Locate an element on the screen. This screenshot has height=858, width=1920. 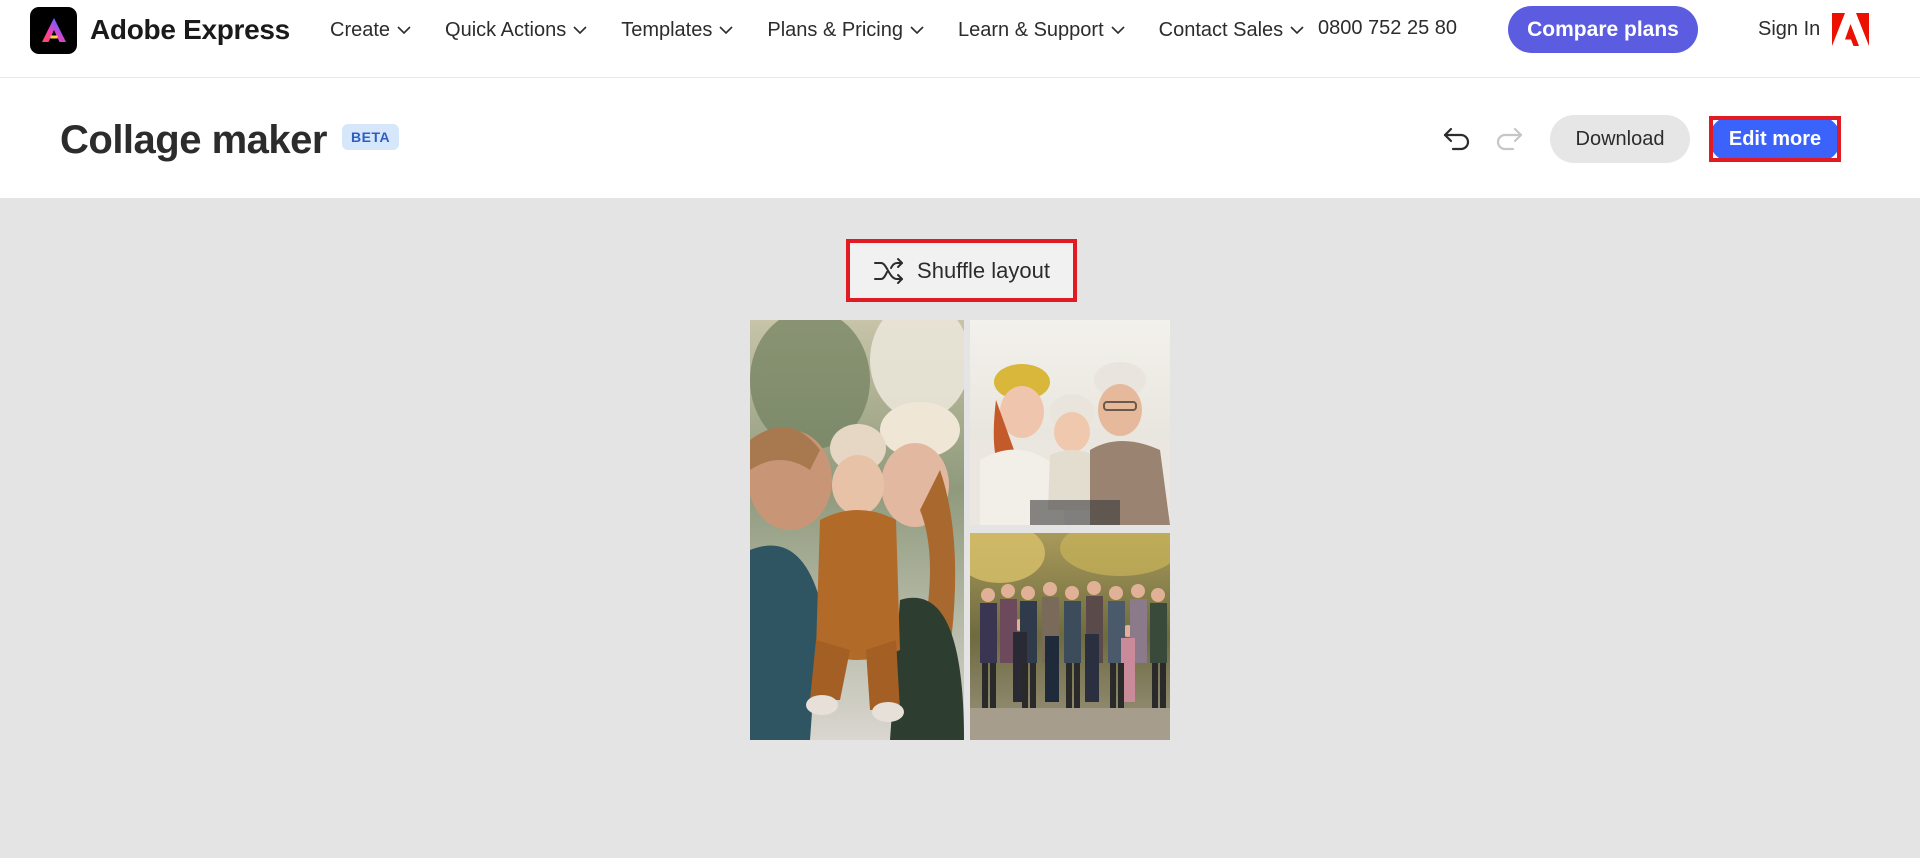
undo-icon is located at coordinates (1456, 139).